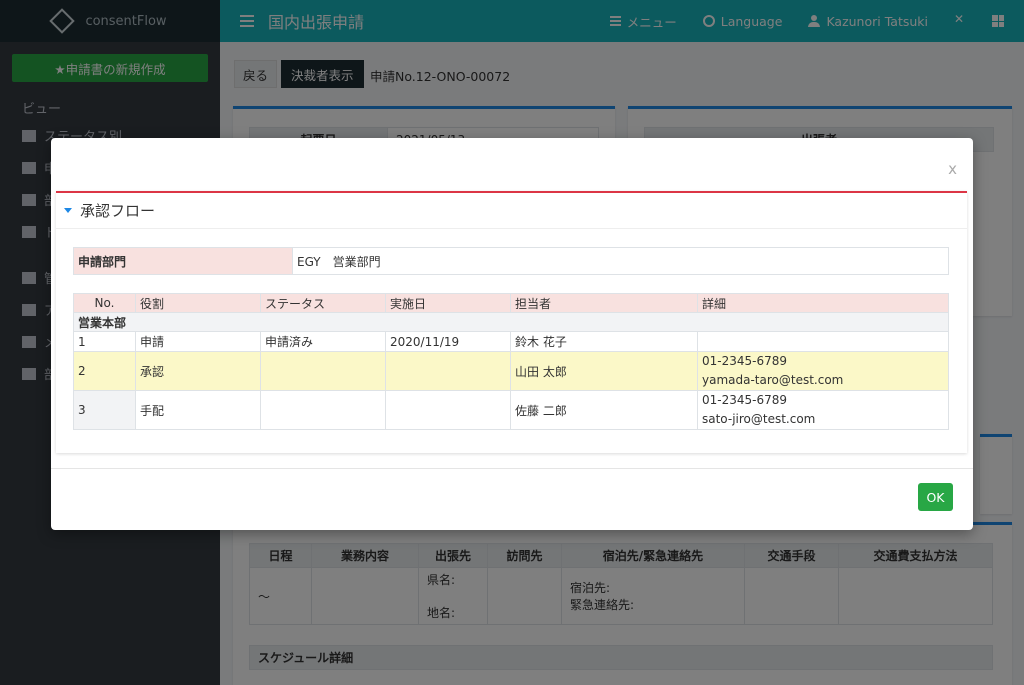 The image size is (1024, 685). Describe the element at coordinates (823, 371) in the screenshot. I see `cell-detail: 01-2345-6789 yamada-taro@test.com` at that location.